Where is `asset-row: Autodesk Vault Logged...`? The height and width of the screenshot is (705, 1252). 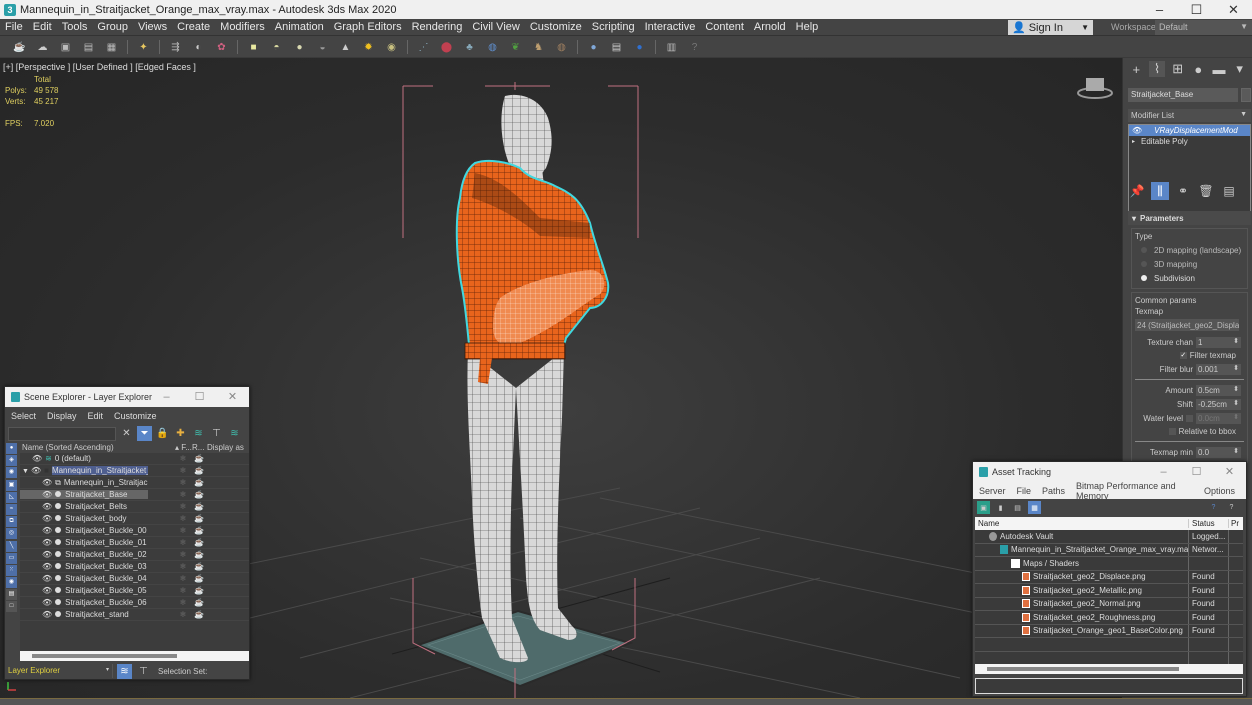 asset-row: Autodesk Vault Logged... is located at coordinates (1109, 537).